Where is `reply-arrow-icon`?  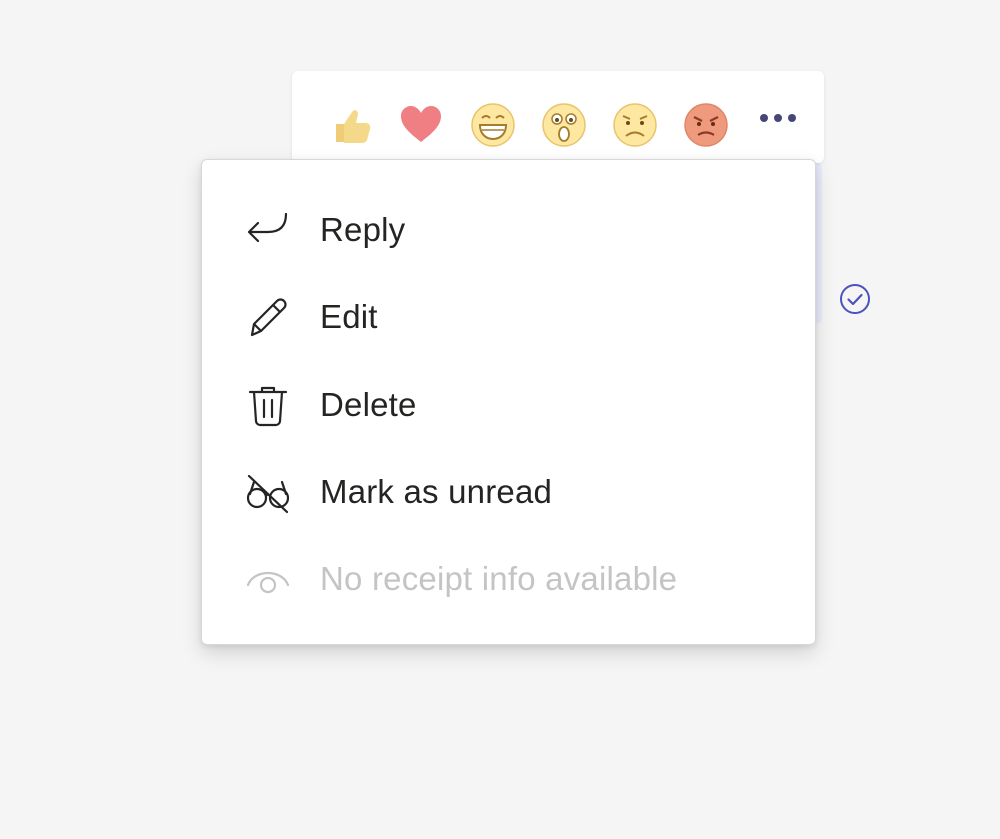 reply-arrow-icon is located at coordinates (268, 230).